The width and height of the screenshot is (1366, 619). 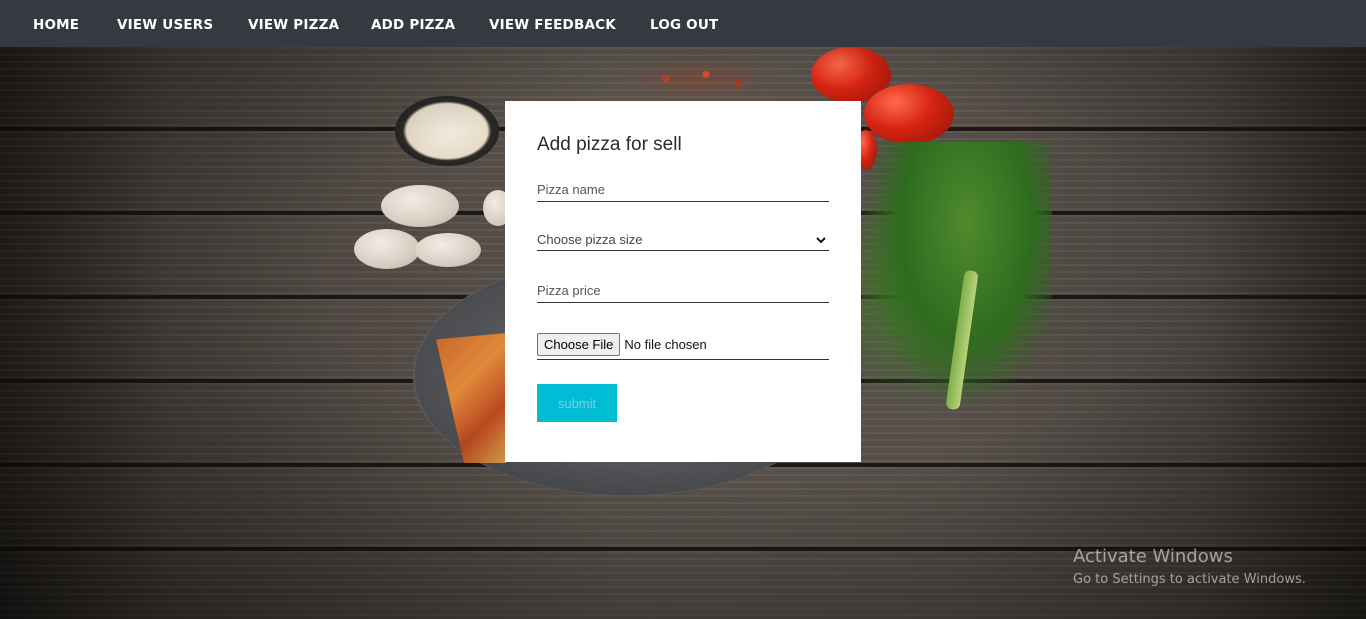 What do you see at coordinates (1153, 556) in the screenshot?
I see `activate-windows-title: Activate Windows` at bounding box center [1153, 556].